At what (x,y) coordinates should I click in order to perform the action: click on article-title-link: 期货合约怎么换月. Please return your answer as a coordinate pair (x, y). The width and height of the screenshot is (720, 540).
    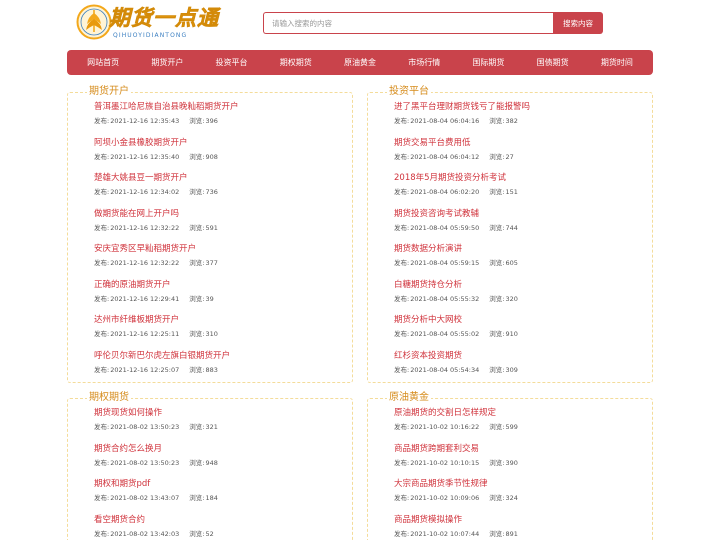
    Looking at the image, I should click on (221, 449).